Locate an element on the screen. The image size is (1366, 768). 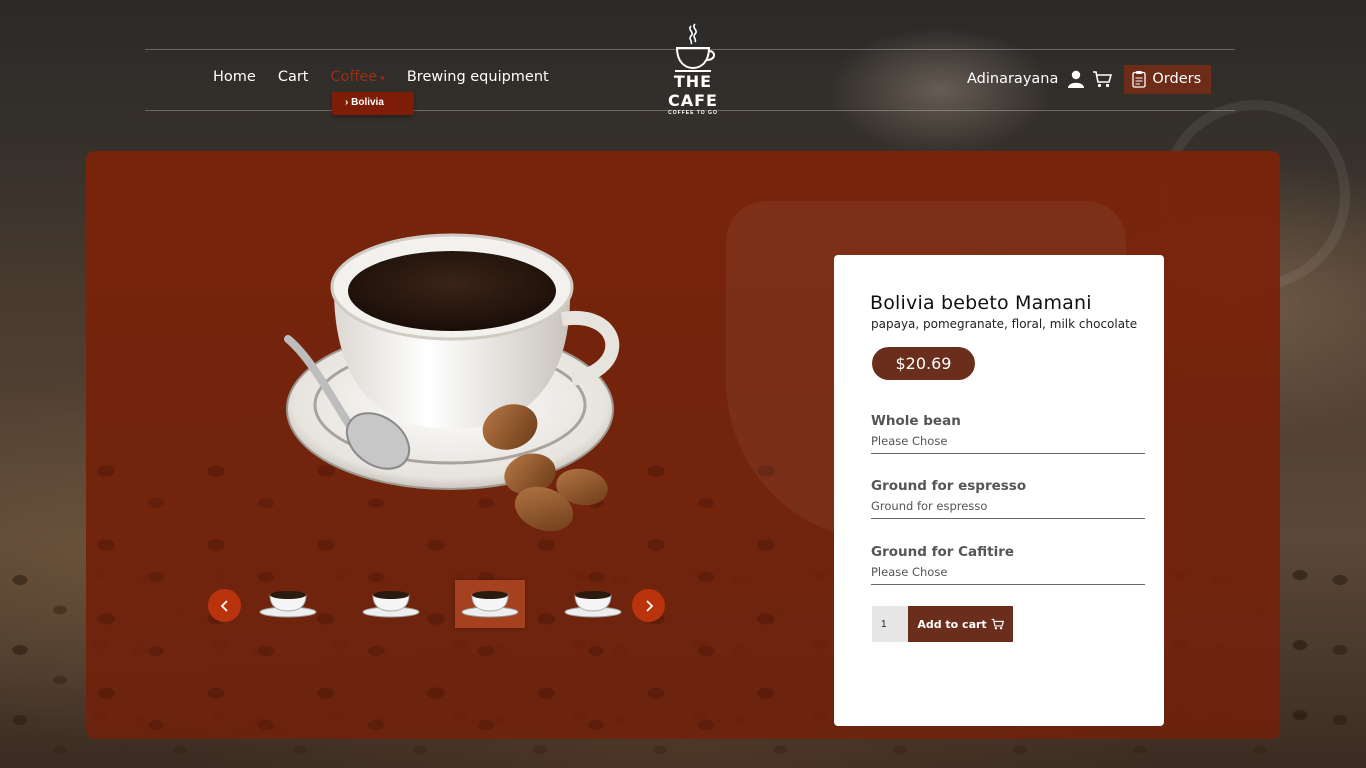
option-ground-cafitire: Ground for Cafitire Please Chose is located at coordinates (1008, 564).